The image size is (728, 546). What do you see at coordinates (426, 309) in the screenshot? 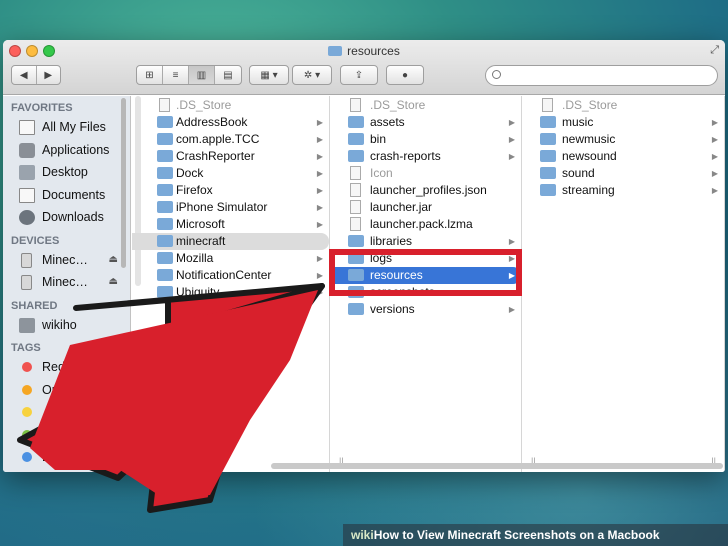
I see `list-item: versions ▶` at bounding box center [426, 309].